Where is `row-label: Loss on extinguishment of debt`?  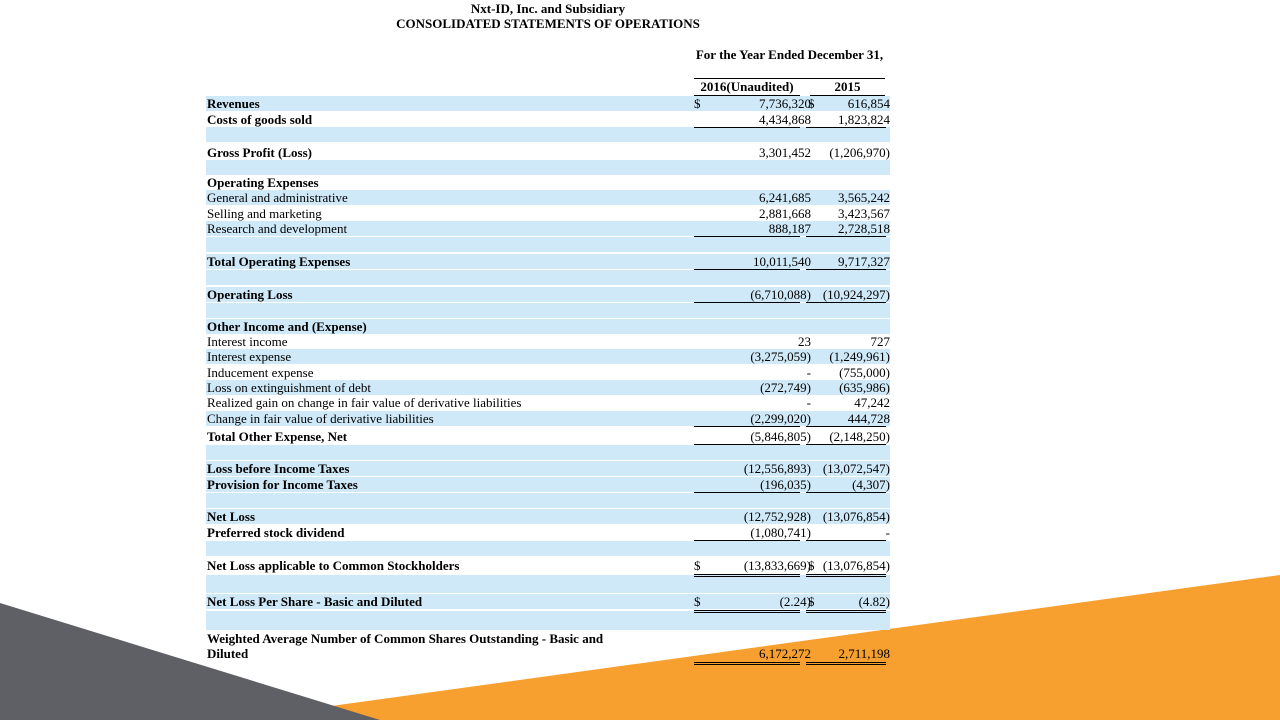
row-label: Loss on extinguishment of debt is located at coordinates (289, 387).